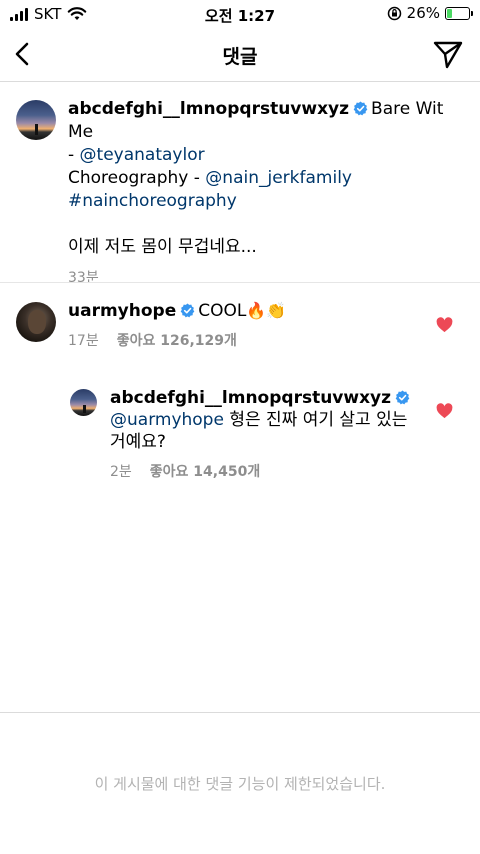  I want to click on battery-percent: 26%, so click(423, 13).